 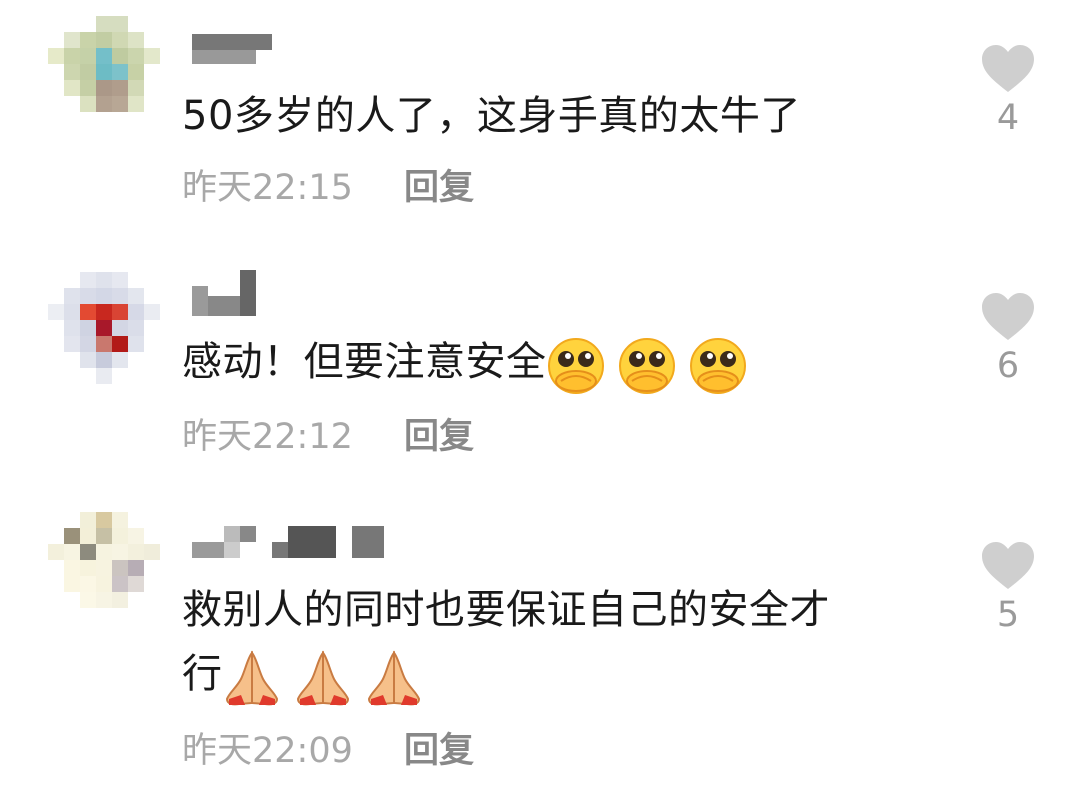 What do you see at coordinates (288, 542) in the screenshot?
I see `username-redacted` at bounding box center [288, 542].